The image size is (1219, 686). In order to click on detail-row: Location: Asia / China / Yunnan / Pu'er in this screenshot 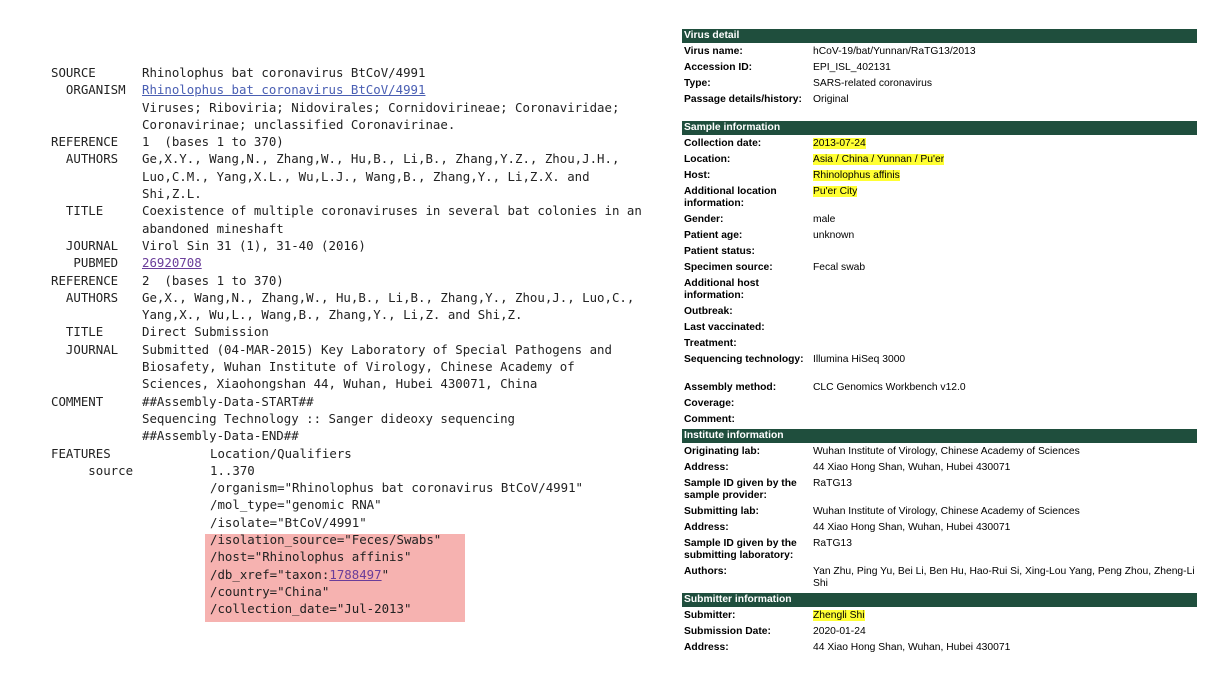, I will do `click(939, 161)`.